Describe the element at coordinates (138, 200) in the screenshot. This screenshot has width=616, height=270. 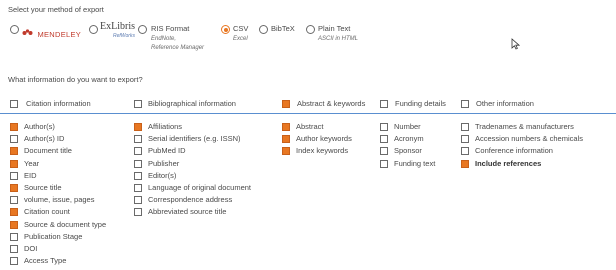
I see `field-correspondence-address-checkbox` at that location.